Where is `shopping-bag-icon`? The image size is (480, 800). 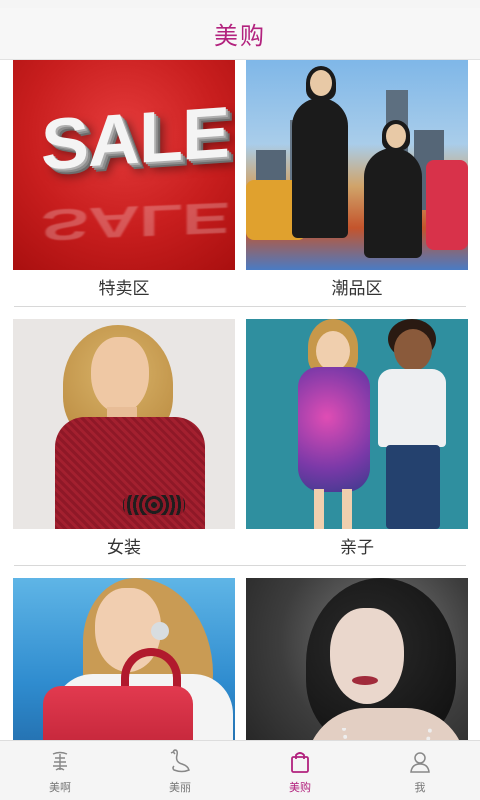
shopping-bag-icon is located at coordinates (300, 762).